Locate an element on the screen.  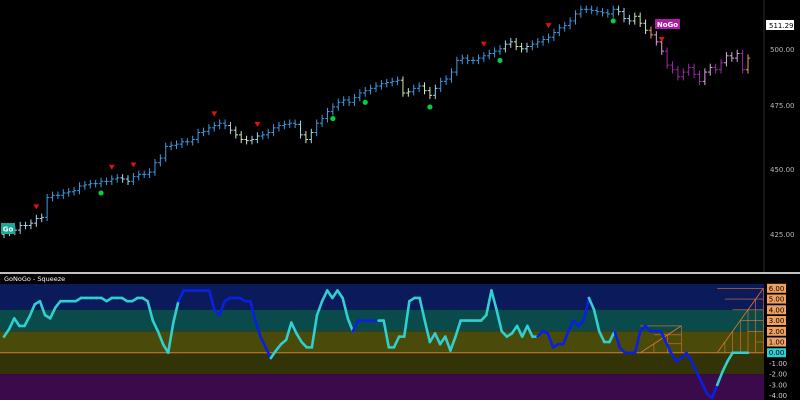
svg-text: 3.00 is located at coordinates (777, 321).